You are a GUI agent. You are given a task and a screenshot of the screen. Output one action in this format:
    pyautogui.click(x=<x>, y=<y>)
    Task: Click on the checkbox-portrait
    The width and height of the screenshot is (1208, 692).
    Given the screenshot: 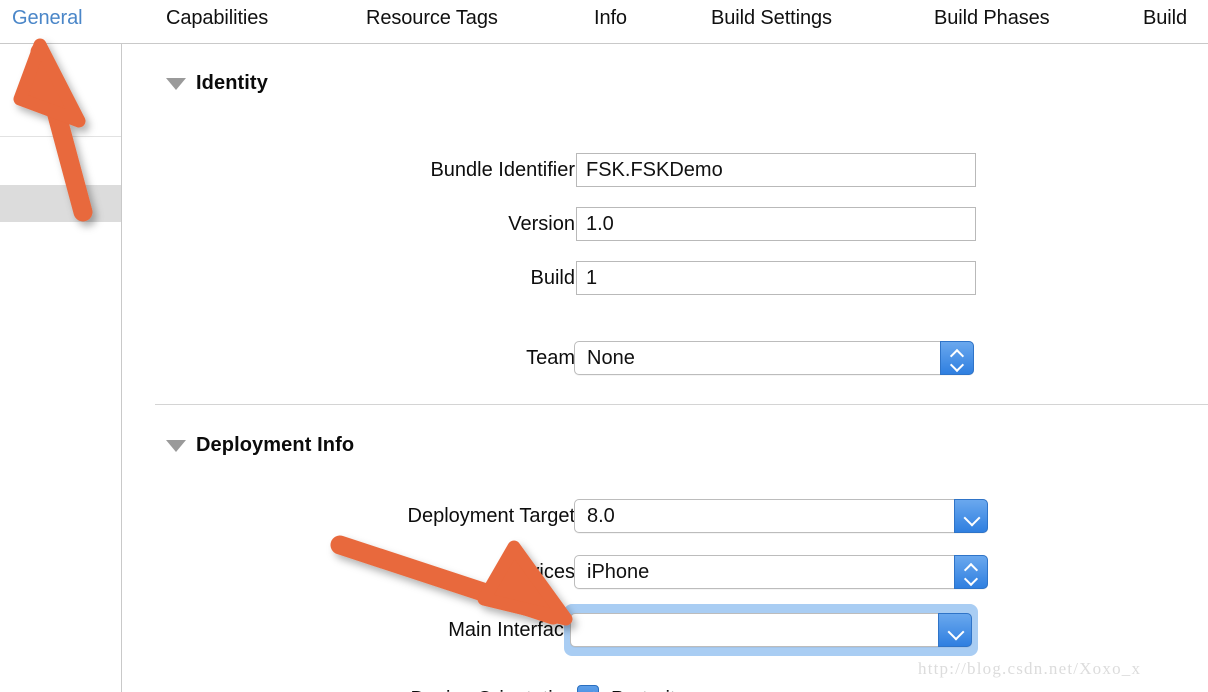 What is the action you would take?
    pyautogui.click(x=588, y=688)
    